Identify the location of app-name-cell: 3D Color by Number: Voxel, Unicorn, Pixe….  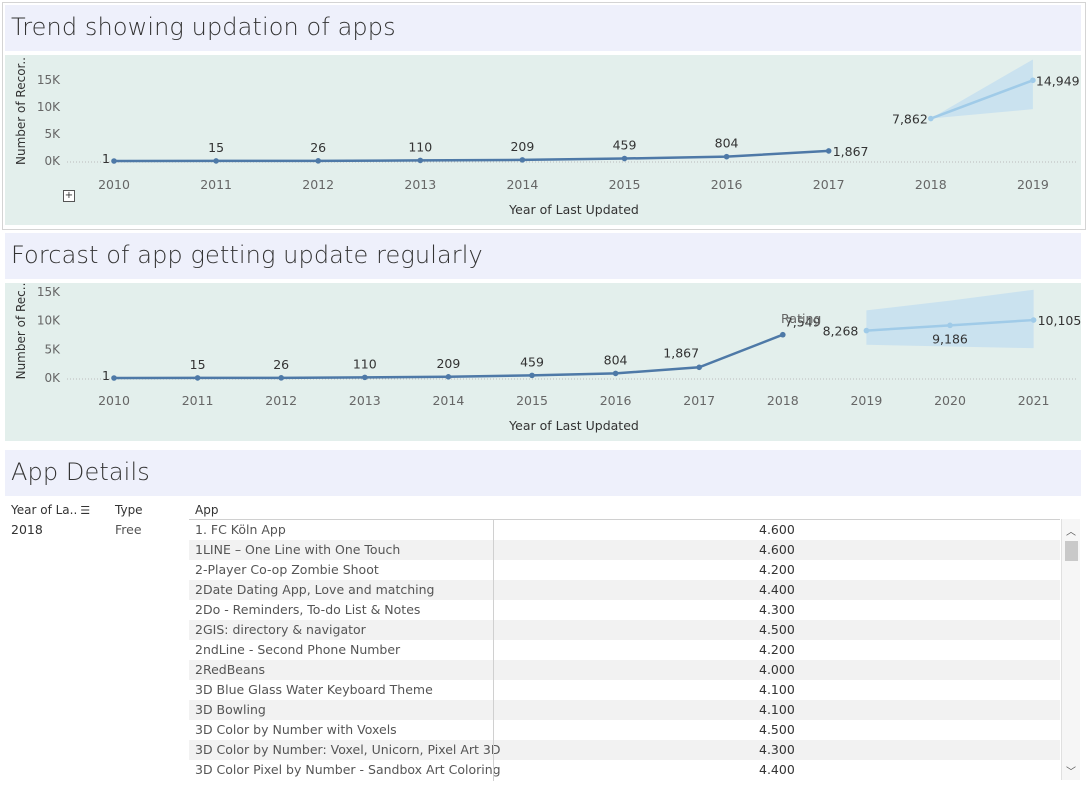
(348, 749).